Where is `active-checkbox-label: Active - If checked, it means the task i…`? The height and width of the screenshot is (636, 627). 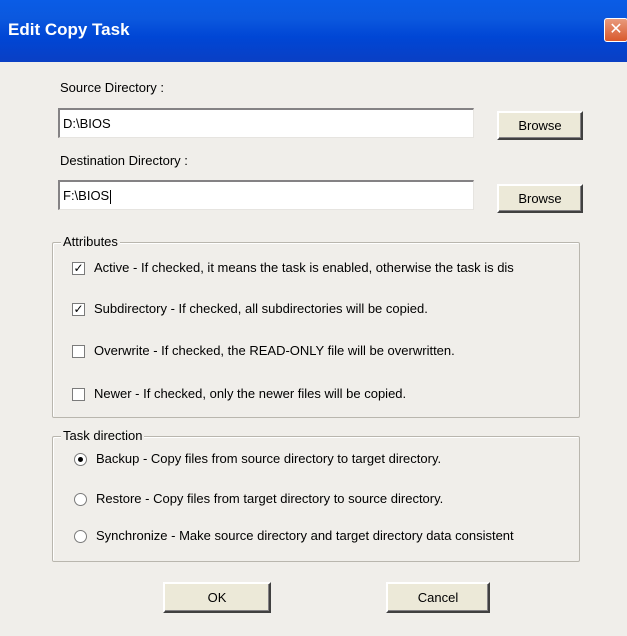
active-checkbox-label: Active - If checked, it means the task i… is located at coordinates (335, 267).